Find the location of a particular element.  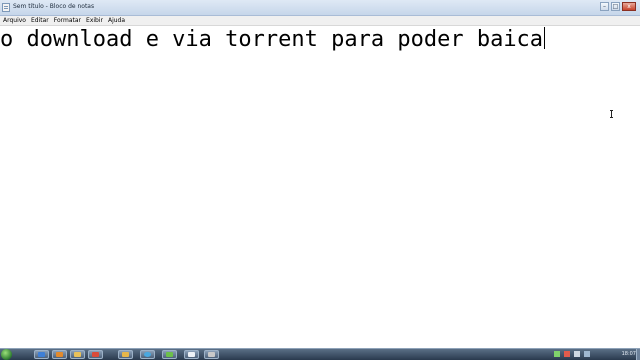

system-tray: 18:07 is located at coordinates (595, 354).